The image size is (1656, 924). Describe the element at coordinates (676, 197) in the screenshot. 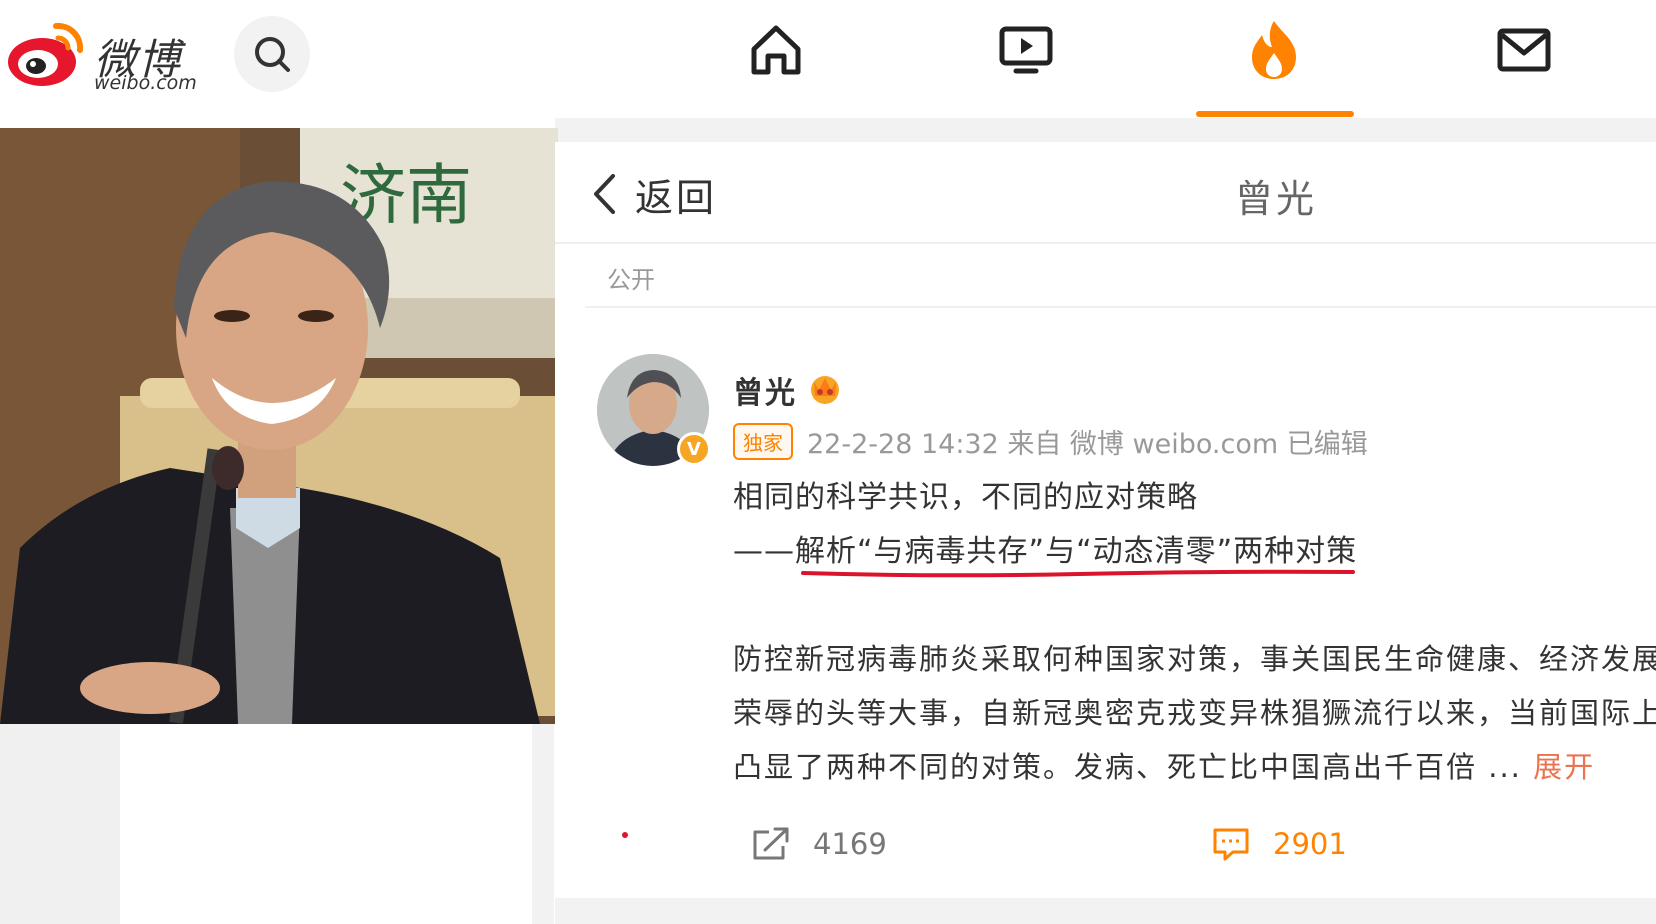

I see `back-label: 返回` at that location.